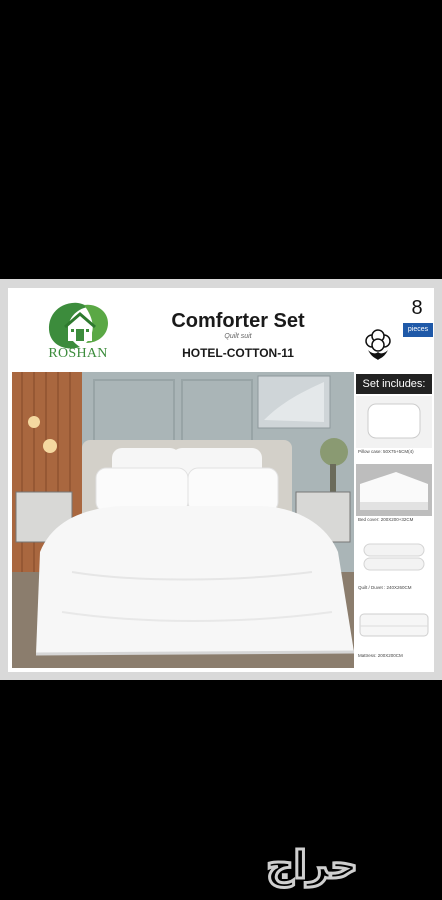  Describe the element at coordinates (378, 344) in the screenshot. I see `cotton-flower-icon` at that location.